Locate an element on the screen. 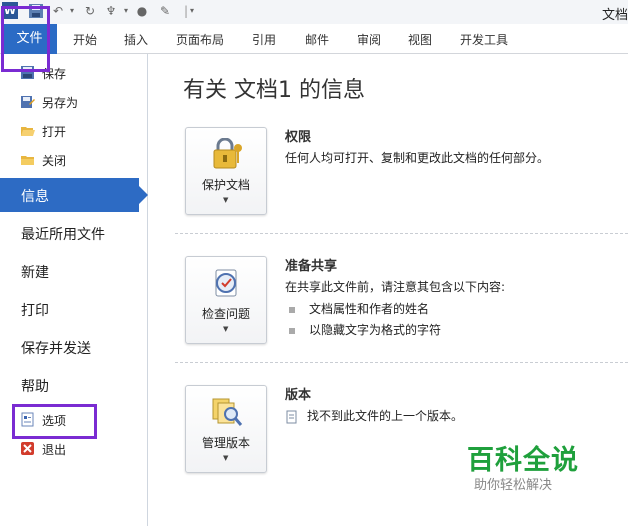 This screenshot has width=628, height=526. tab-home: 开始 is located at coordinates (85, 39).